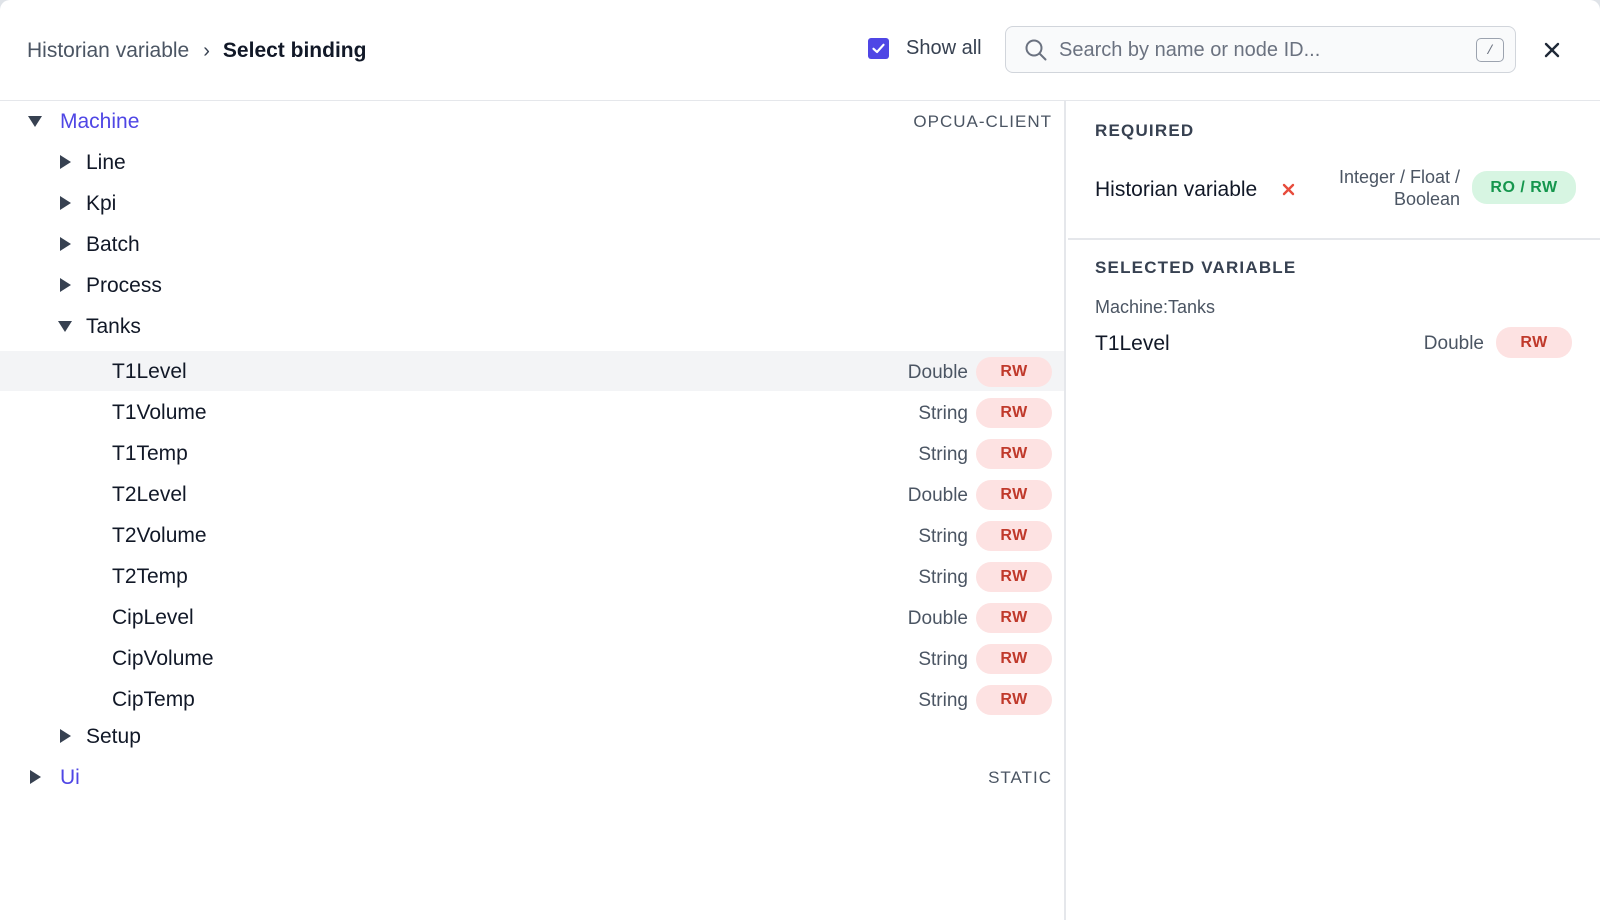  What do you see at coordinates (150, 576) in the screenshot?
I see `variable-name: T2Temp` at bounding box center [150, 576].